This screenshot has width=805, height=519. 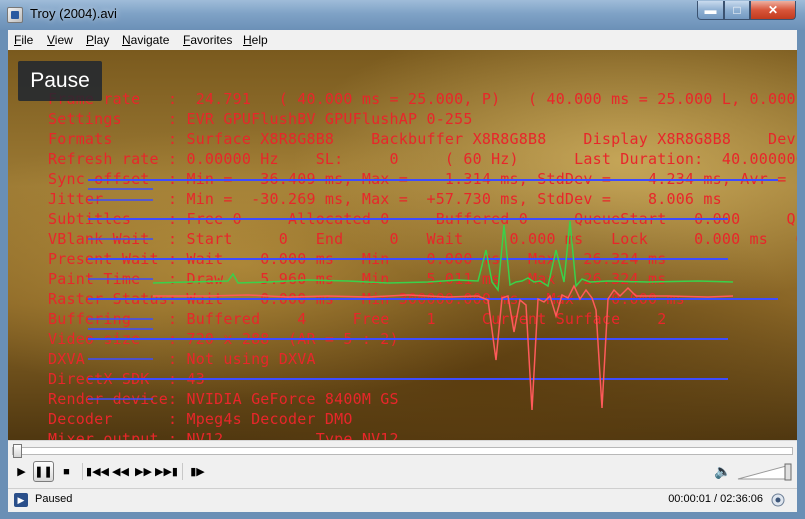 I want to click on status-bar: ▶ Paused 00:00:01 / 02:36:06, so click(x=402, y=500).